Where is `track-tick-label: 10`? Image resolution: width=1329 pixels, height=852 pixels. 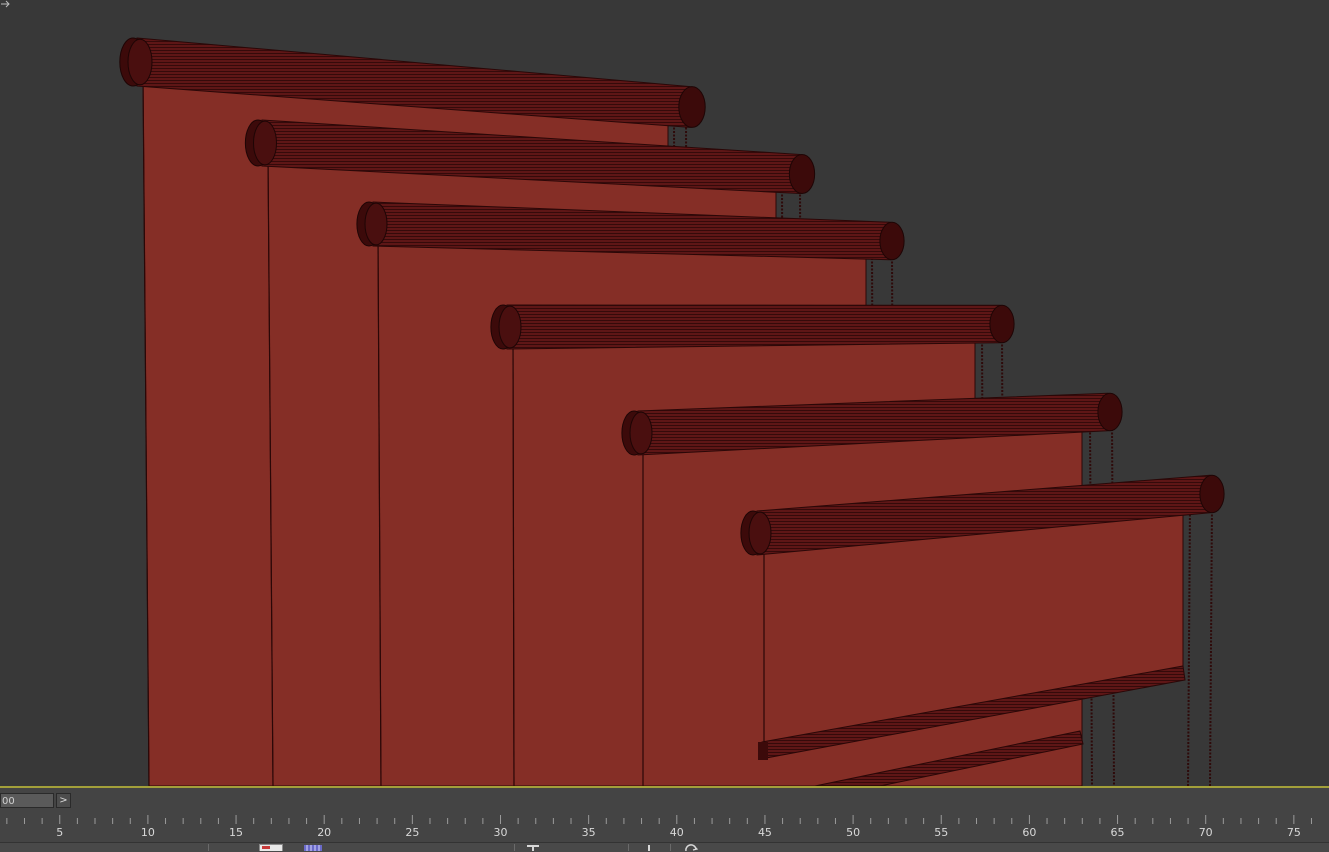
track-tick-label: 10 is located at coordinates (147, 832).